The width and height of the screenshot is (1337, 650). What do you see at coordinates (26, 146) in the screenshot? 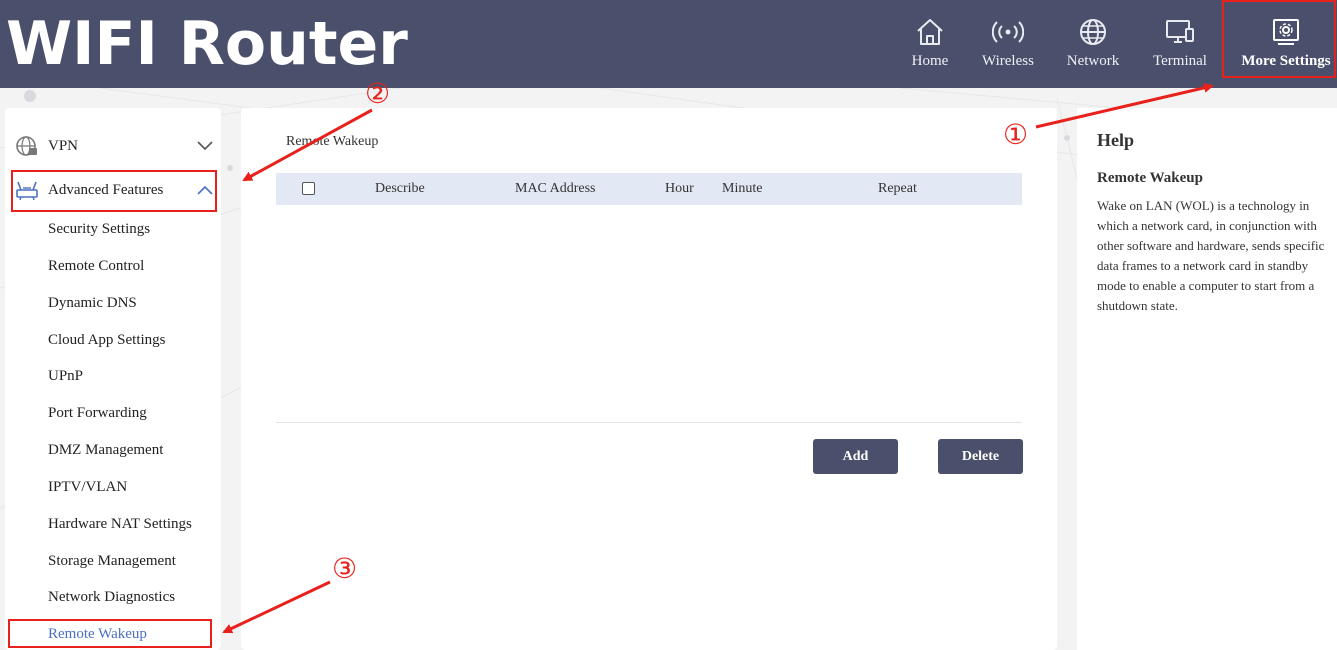
I see `vpn-icon` at bounding box center [26, 146].